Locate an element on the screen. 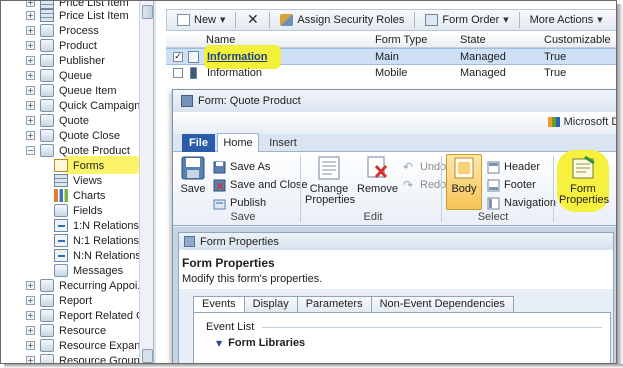 This screenshot has width=623, height=368. nav-item-quote: + Quote is located at coordinates (57, 120).